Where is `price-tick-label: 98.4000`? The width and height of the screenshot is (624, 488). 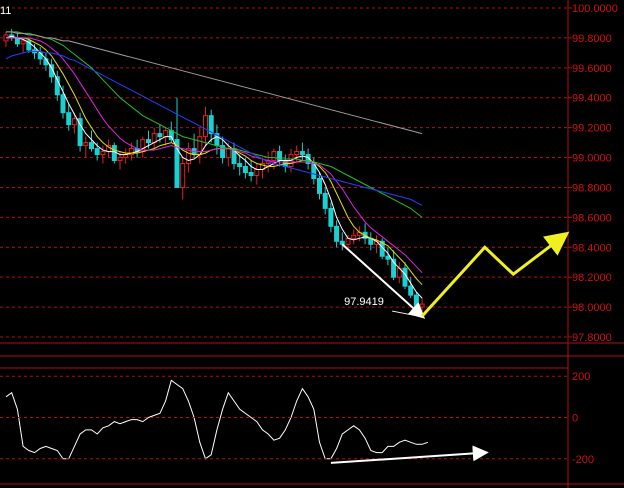
price-tick-label: 98.4000 is located at coordinates (592, 248).